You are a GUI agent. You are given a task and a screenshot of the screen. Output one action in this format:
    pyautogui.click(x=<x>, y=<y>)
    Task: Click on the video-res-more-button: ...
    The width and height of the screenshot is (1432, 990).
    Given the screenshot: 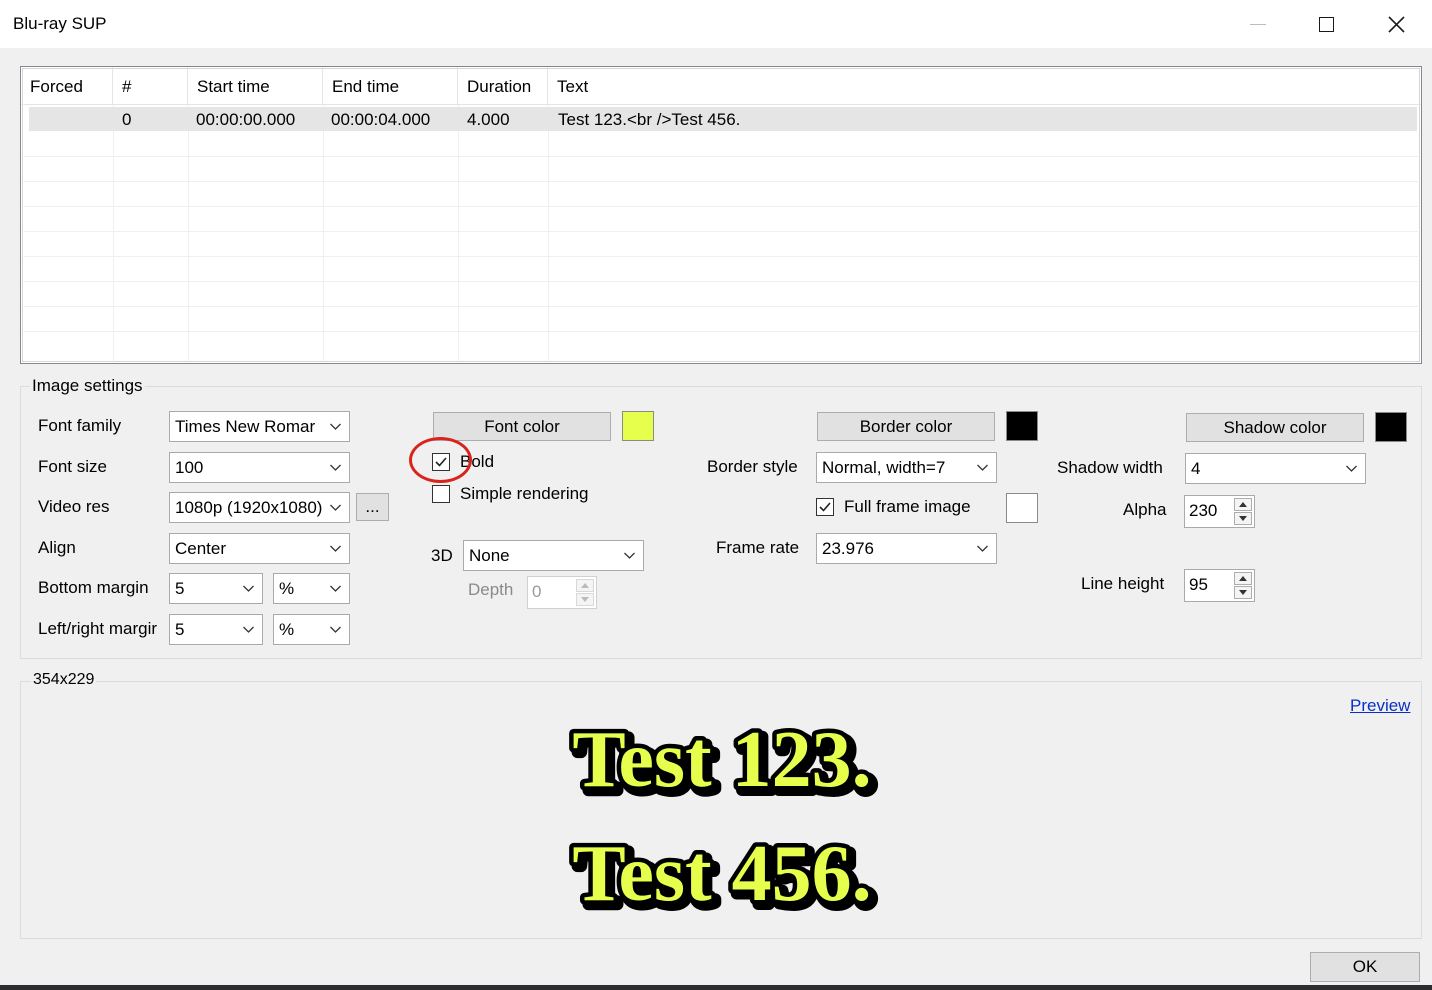 What is the action you would take?
    pyautogui.click(x=372, y=507)
    